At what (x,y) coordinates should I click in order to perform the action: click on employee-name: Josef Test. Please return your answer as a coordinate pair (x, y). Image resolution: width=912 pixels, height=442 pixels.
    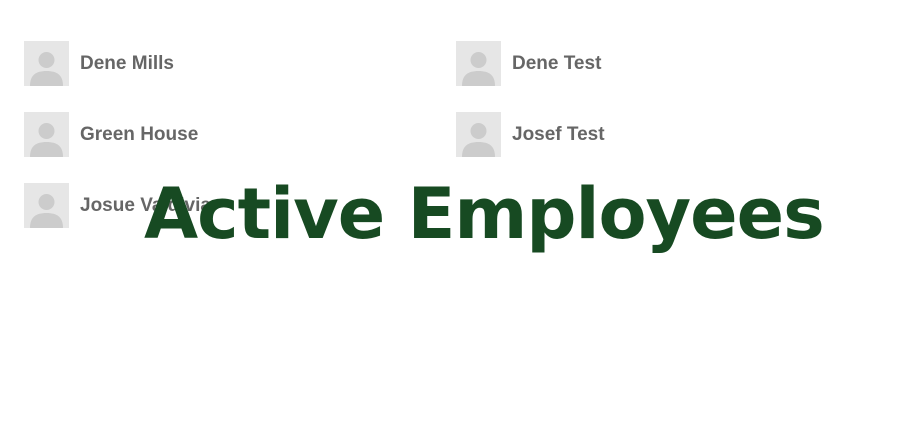
    Looking at the image, I should click on (558, 135).